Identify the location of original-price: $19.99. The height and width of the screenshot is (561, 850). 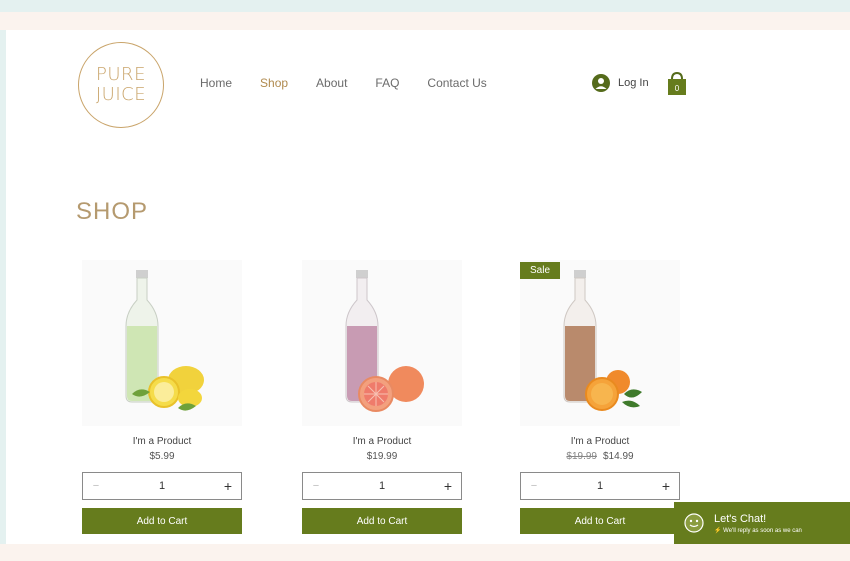
(581, 456).